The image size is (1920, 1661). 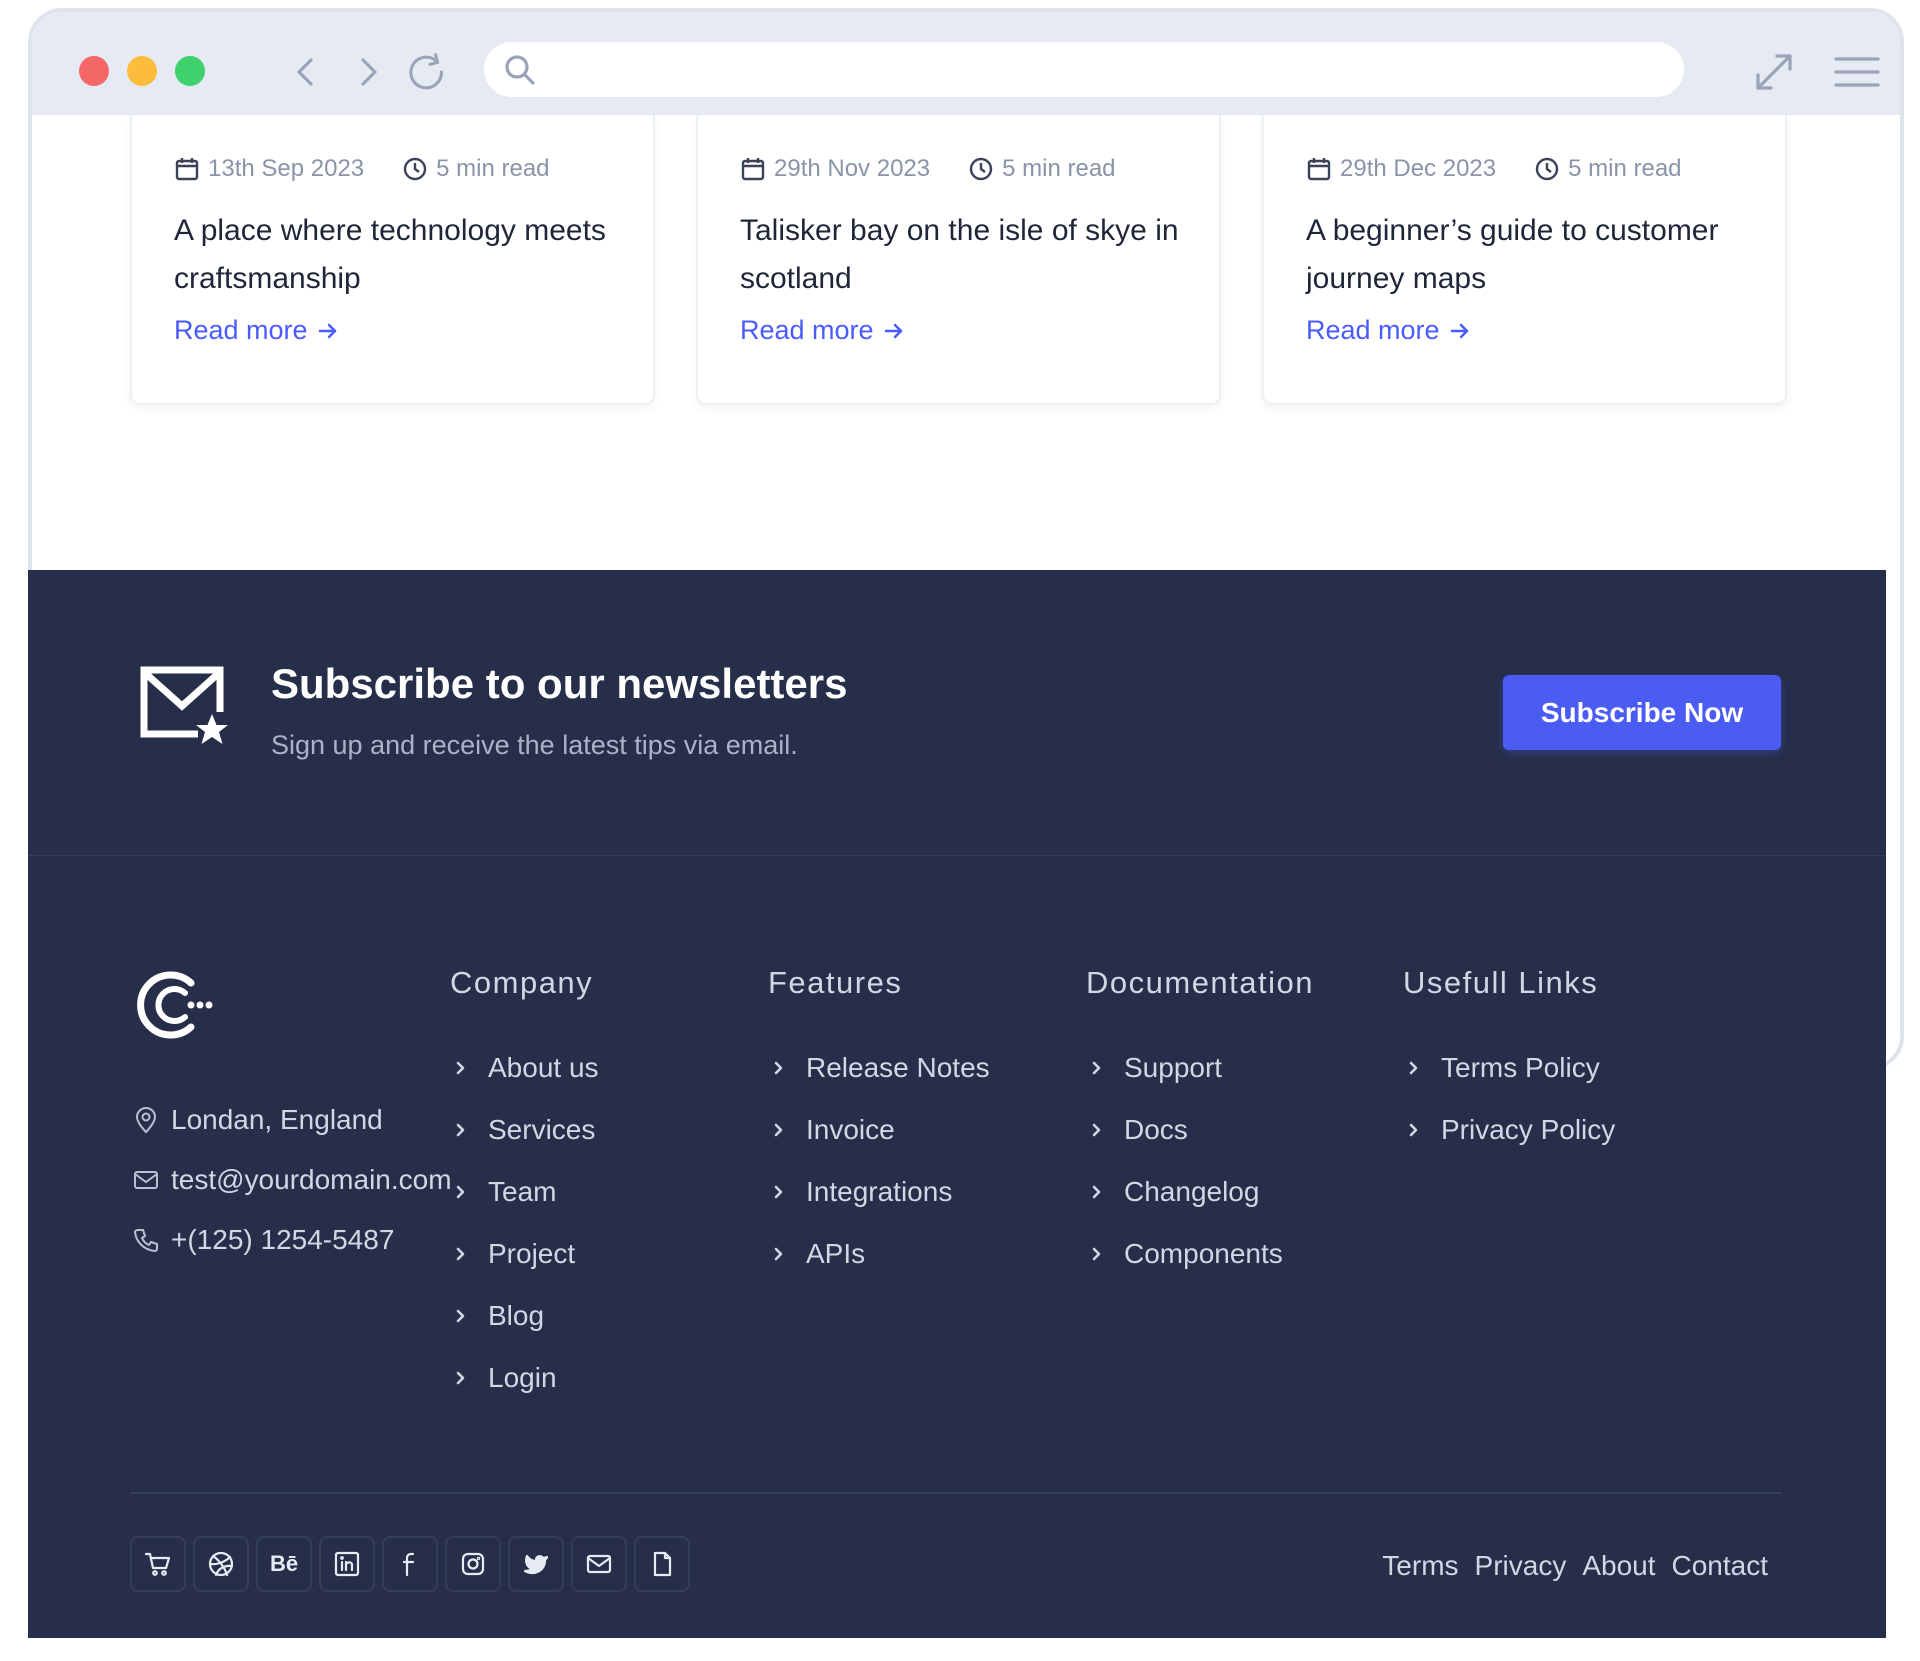 What do you see at coordinates (928, 169) in the screenshot?
I see `card-meta: 29th Nov 2023 5 min read` at bounding box center [928, 169].